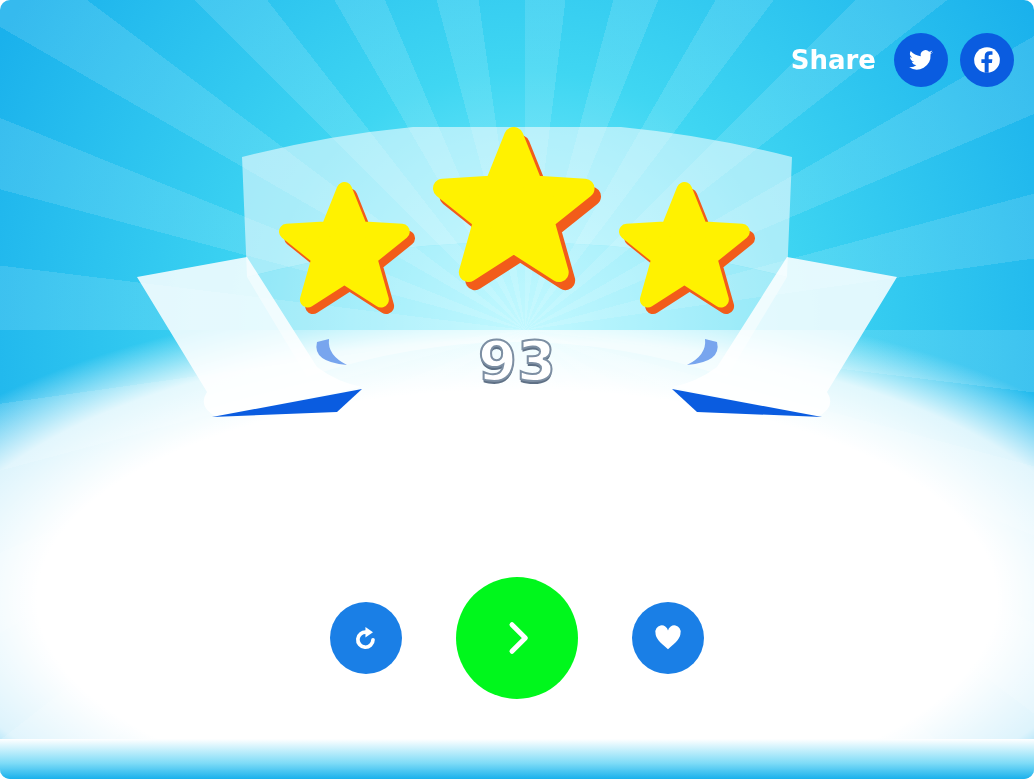 Image resolution: width=1034 pixels, height=779 pixels. What do you see at coordinates (517, 360) in the screenshot?
I see `score-value: 93` at bounding box center [517, 360].